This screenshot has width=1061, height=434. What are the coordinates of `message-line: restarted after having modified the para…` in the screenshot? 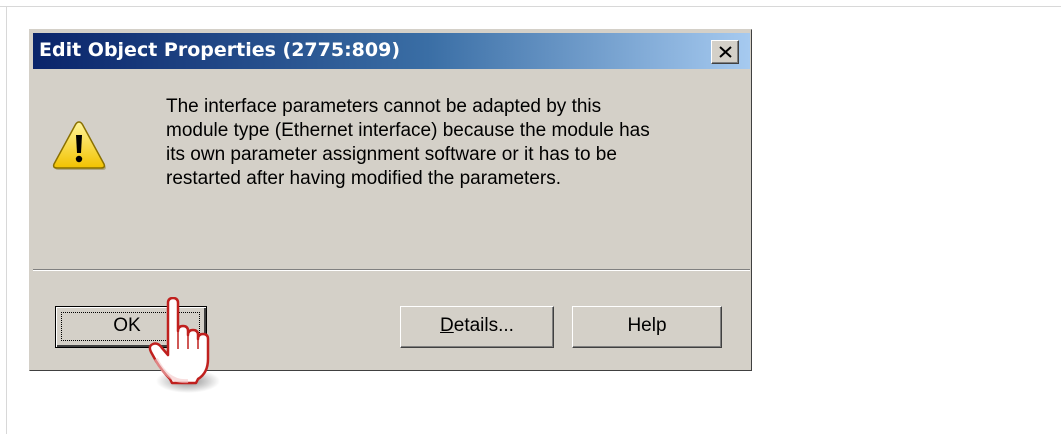 It's located at (363, 178).